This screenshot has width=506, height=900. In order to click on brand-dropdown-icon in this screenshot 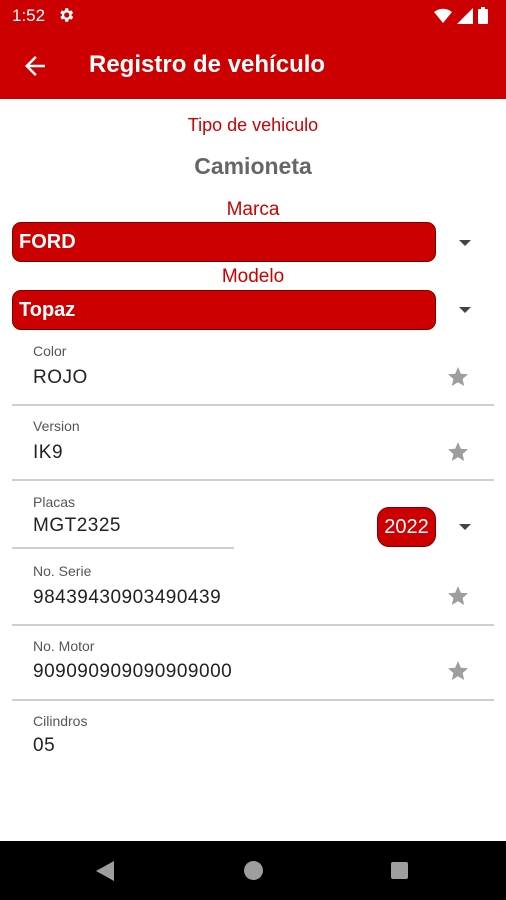, I will do `click(465, 243)`.